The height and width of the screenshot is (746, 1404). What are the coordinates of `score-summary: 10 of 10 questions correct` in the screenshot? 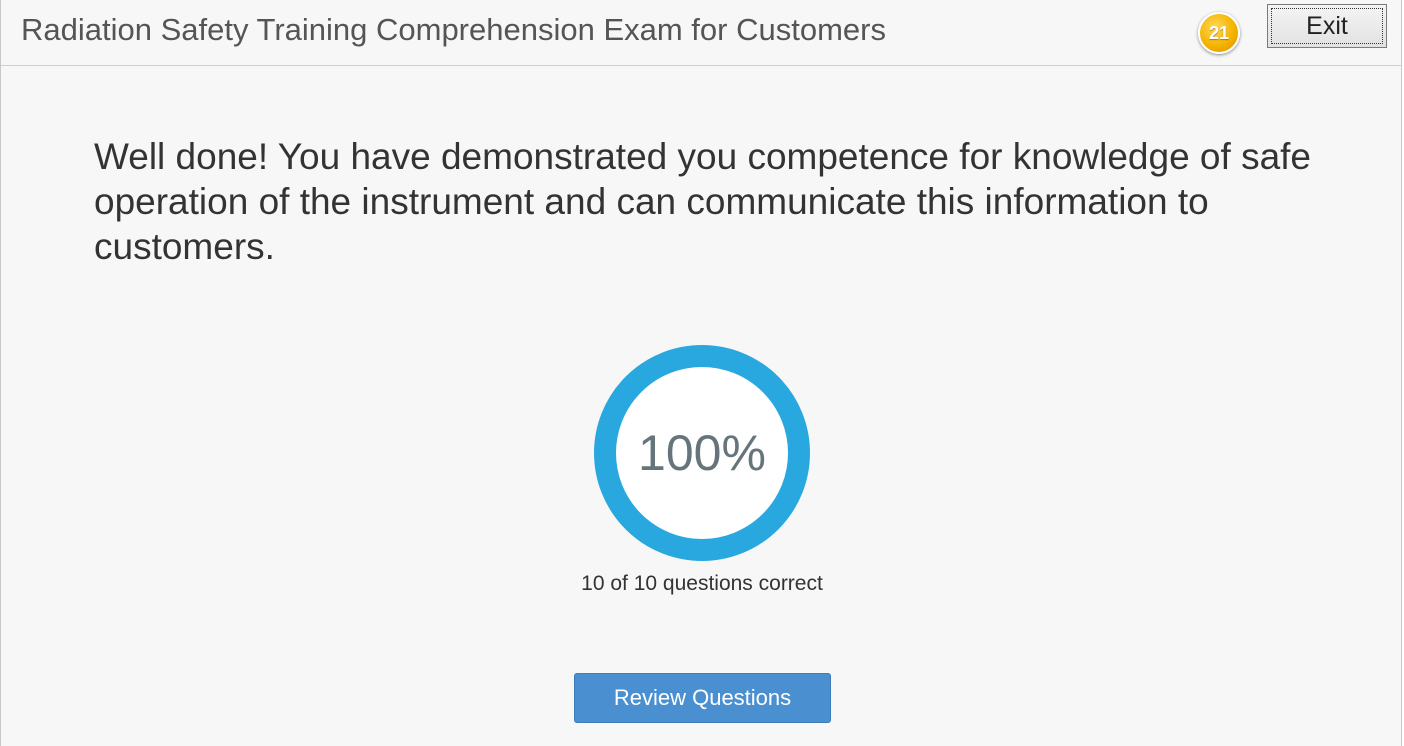 It's located at (702, 583).